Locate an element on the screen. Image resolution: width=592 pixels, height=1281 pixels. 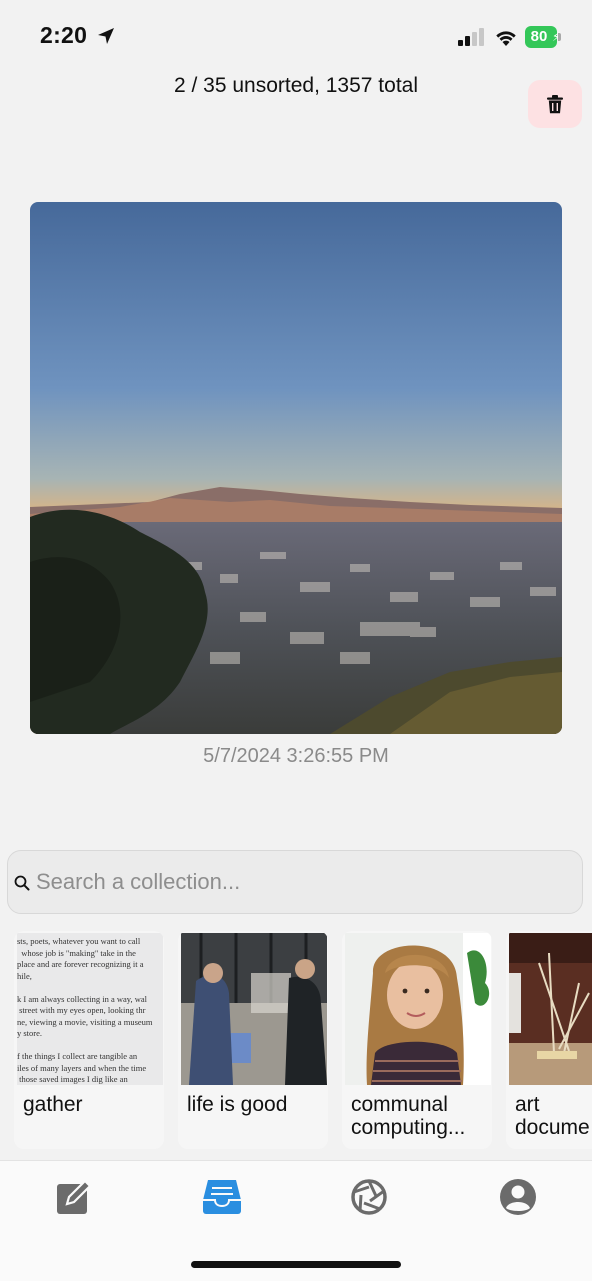
wifi-icon is located at coordinates (506, 38).